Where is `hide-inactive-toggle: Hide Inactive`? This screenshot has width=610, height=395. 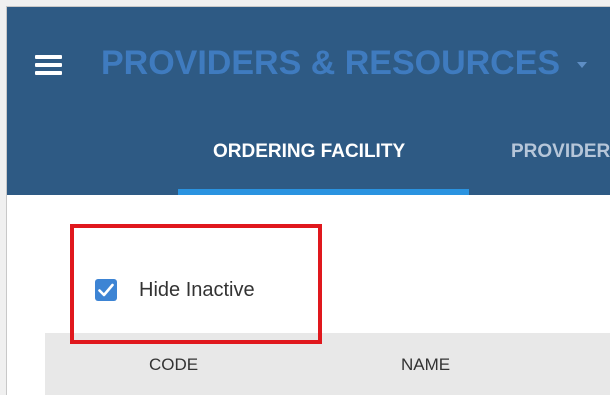 hide-inactive-toggle: Hide Inactive is located at coordinates (175, 290).